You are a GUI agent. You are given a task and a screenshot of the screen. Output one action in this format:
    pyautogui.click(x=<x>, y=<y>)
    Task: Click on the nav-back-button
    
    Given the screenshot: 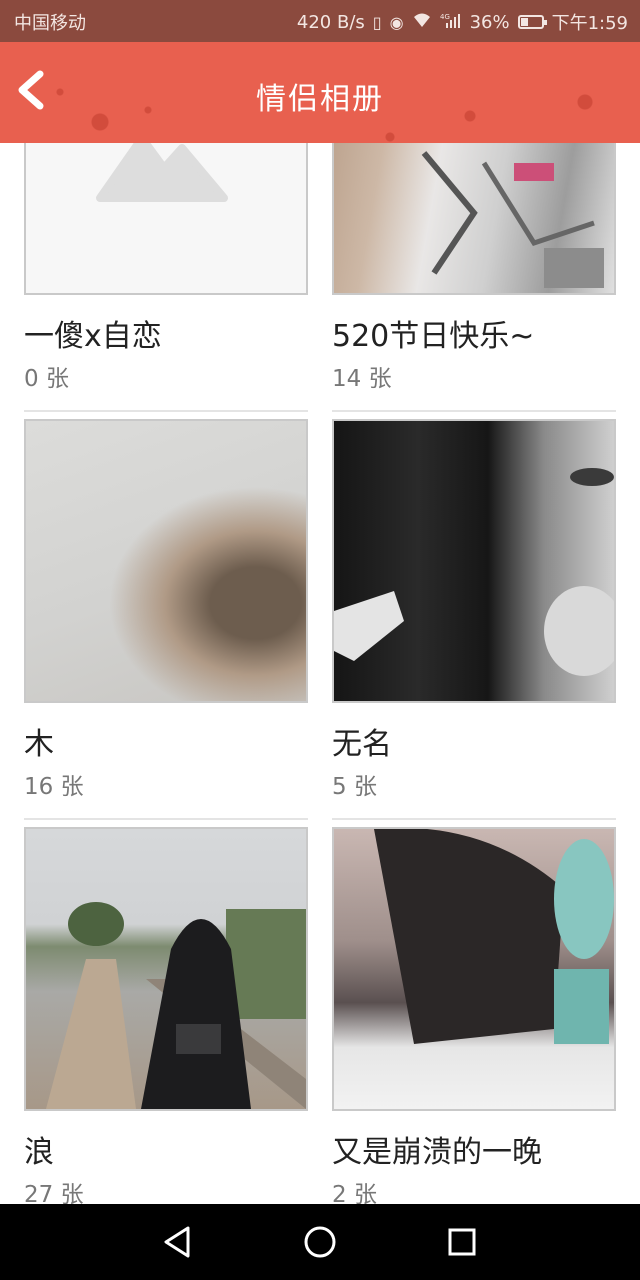 What is the action you would take?
    pyautogui.click(x=178, y=1242)
    